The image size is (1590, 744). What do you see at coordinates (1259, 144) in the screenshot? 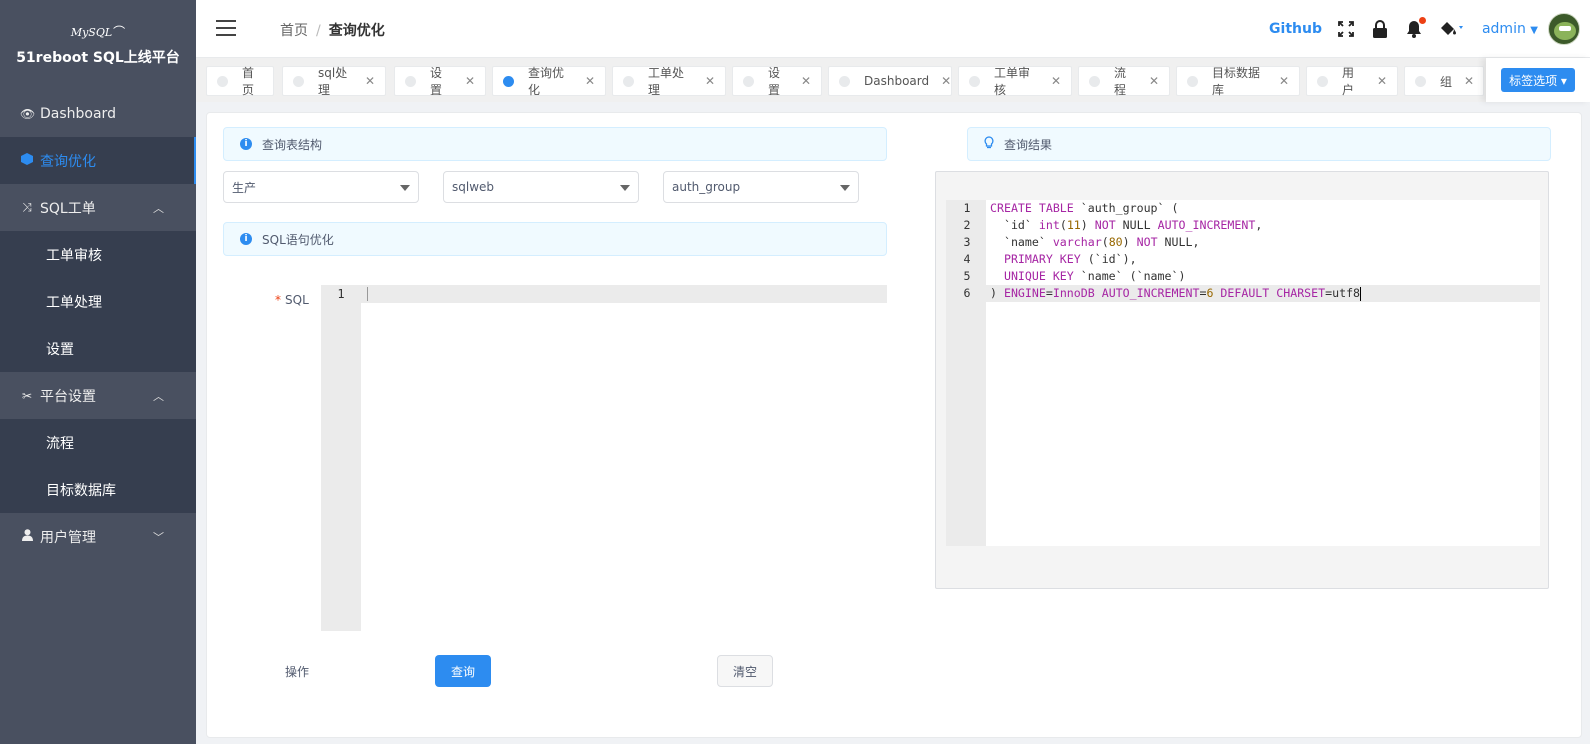
I see `query-result-header: 查询结果` at bounding box center [1259, 144].